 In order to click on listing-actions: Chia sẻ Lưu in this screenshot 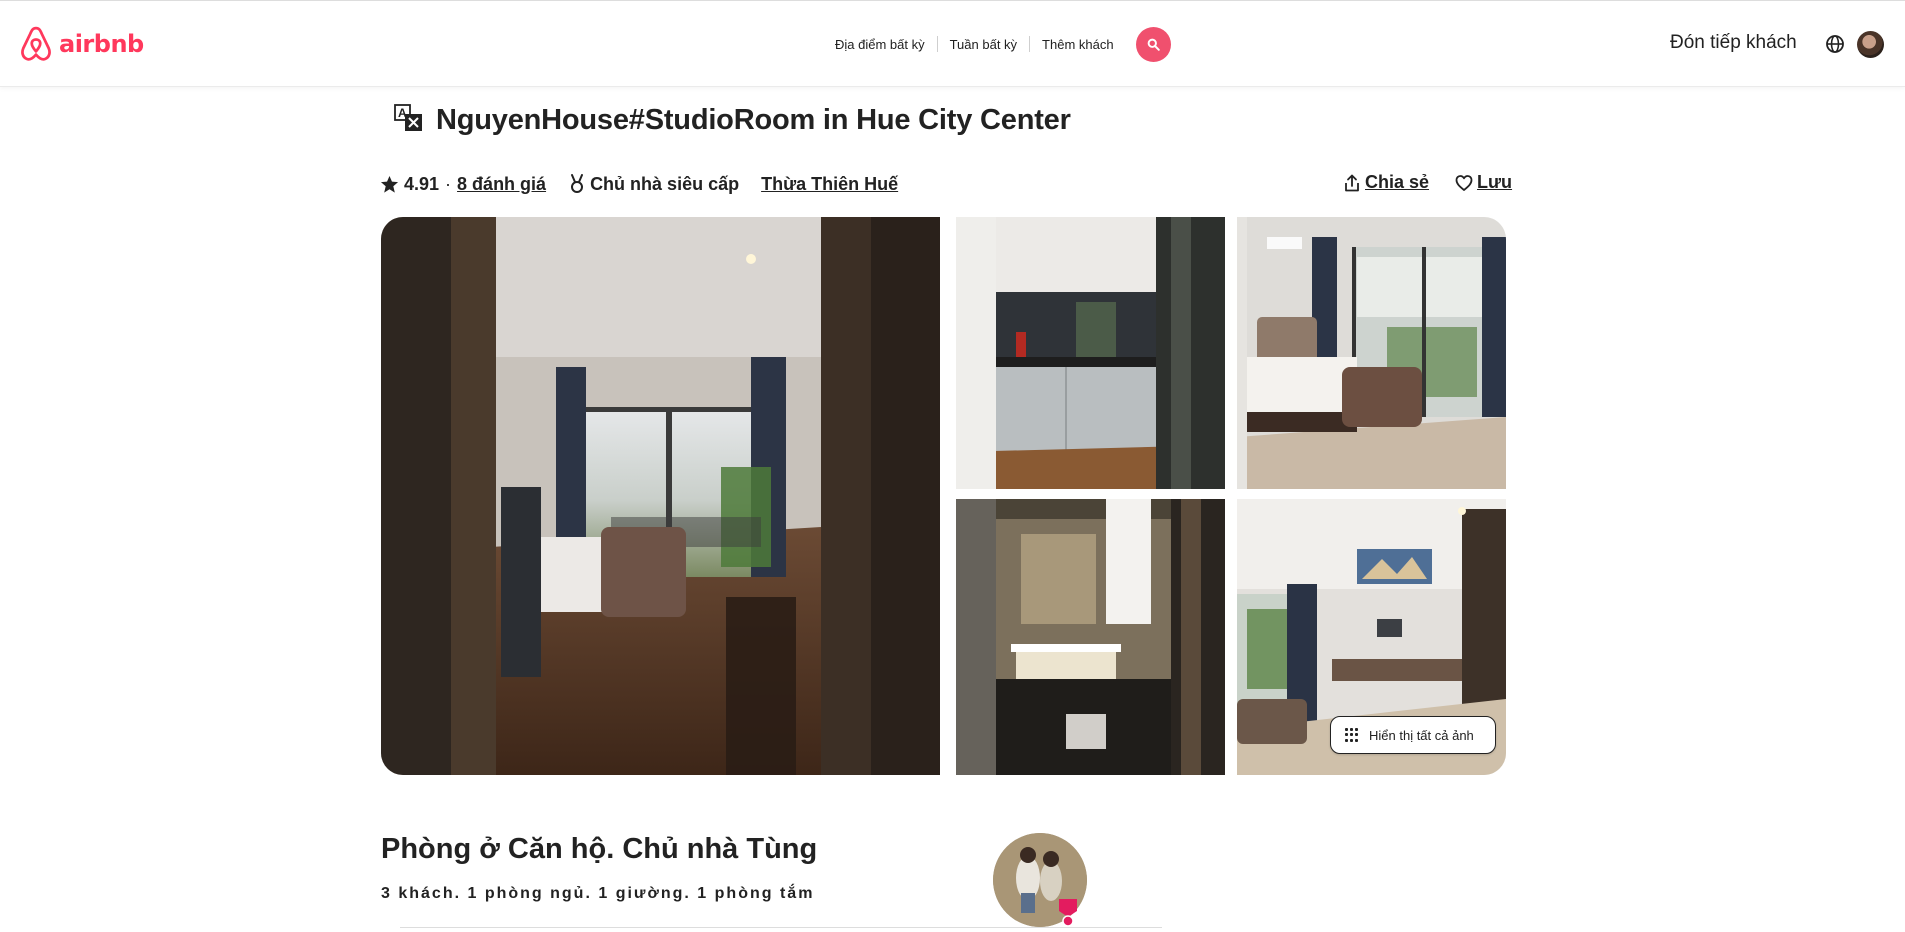, I will do `click(1427, 182)`.